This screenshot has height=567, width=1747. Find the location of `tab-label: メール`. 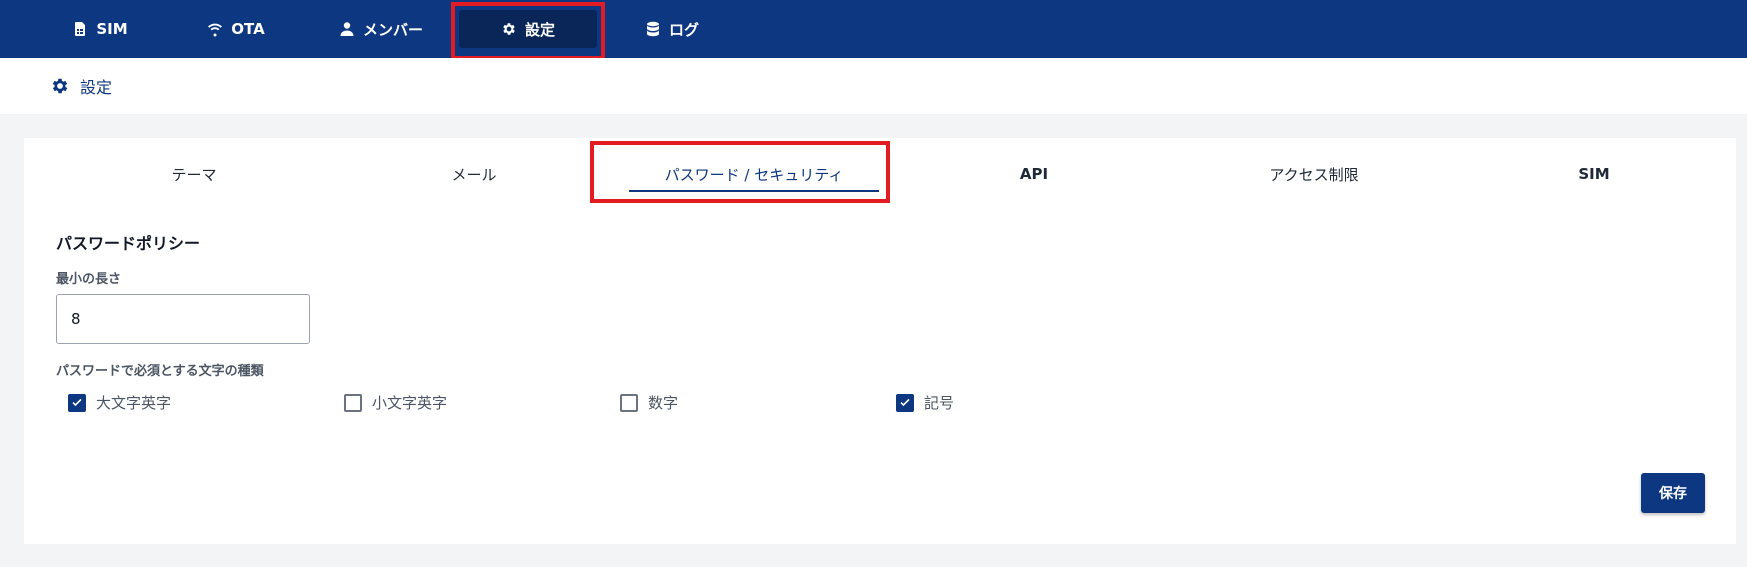

tab-label: メール is located at coordinates (474, 174).